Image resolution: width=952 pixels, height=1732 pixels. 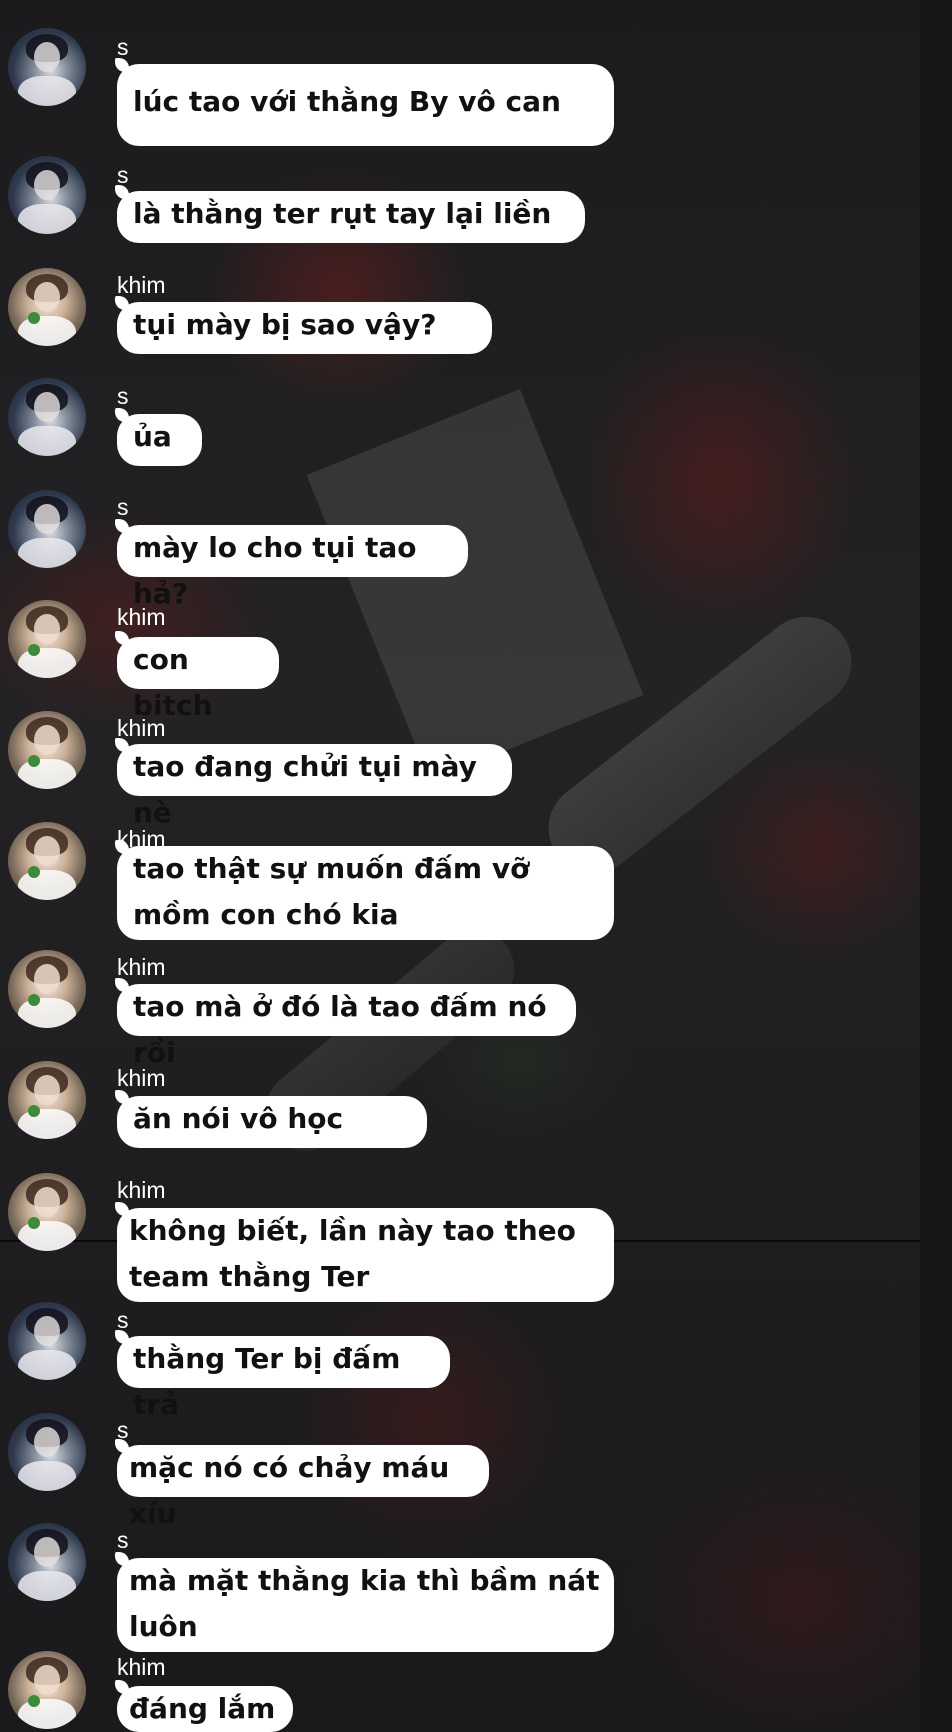 What do you see at coordinates (152, 436) in the screenshot?
I see `message-text: ủa` at bounding box center [152, 436].